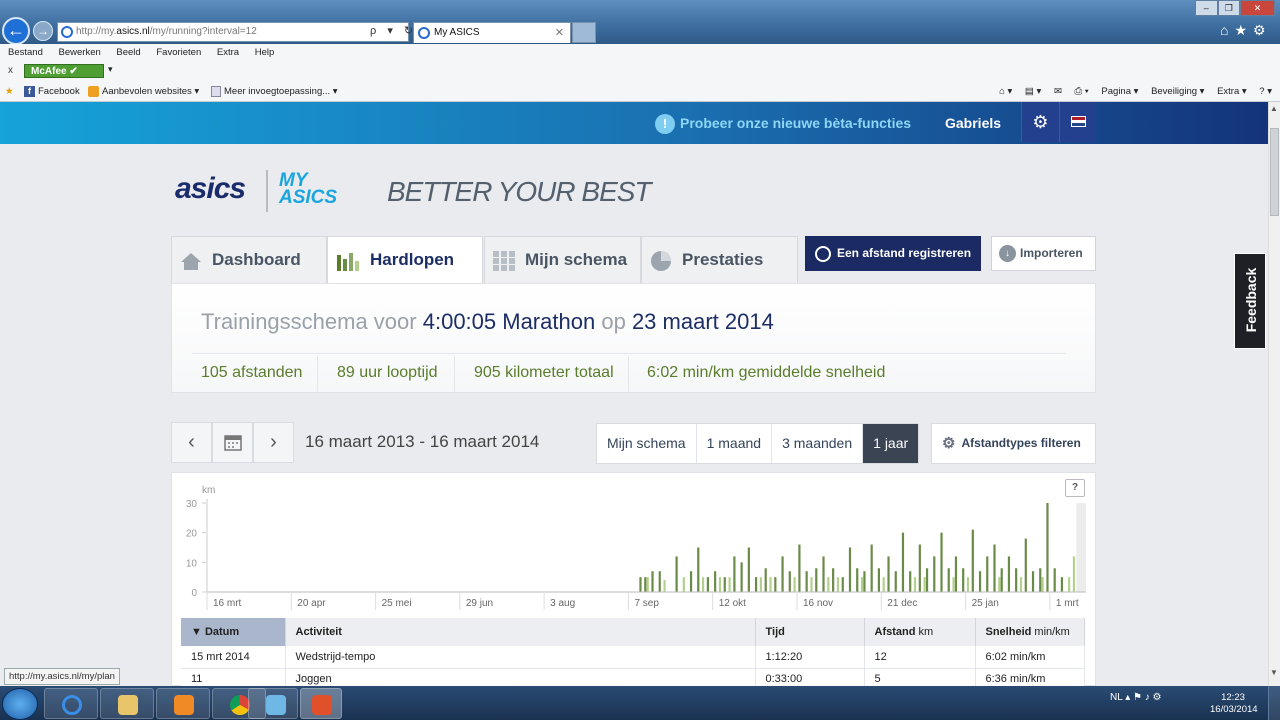  I want to click on register-distance-button: Een afstand registreren, so click(893, 253).